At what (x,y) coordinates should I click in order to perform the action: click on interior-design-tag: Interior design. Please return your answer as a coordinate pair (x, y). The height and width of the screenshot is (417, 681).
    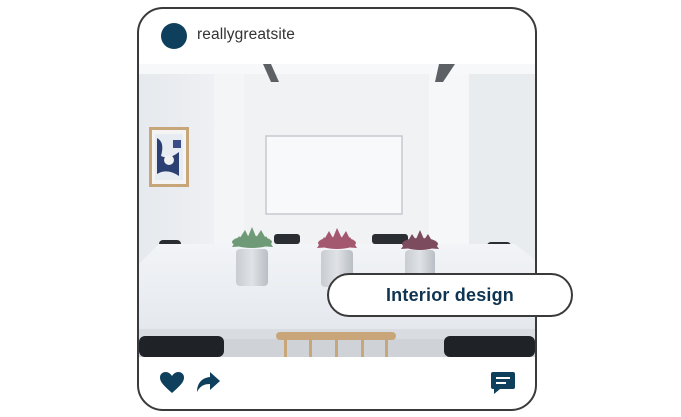
    Looking at the image, I should click on (450, 295).